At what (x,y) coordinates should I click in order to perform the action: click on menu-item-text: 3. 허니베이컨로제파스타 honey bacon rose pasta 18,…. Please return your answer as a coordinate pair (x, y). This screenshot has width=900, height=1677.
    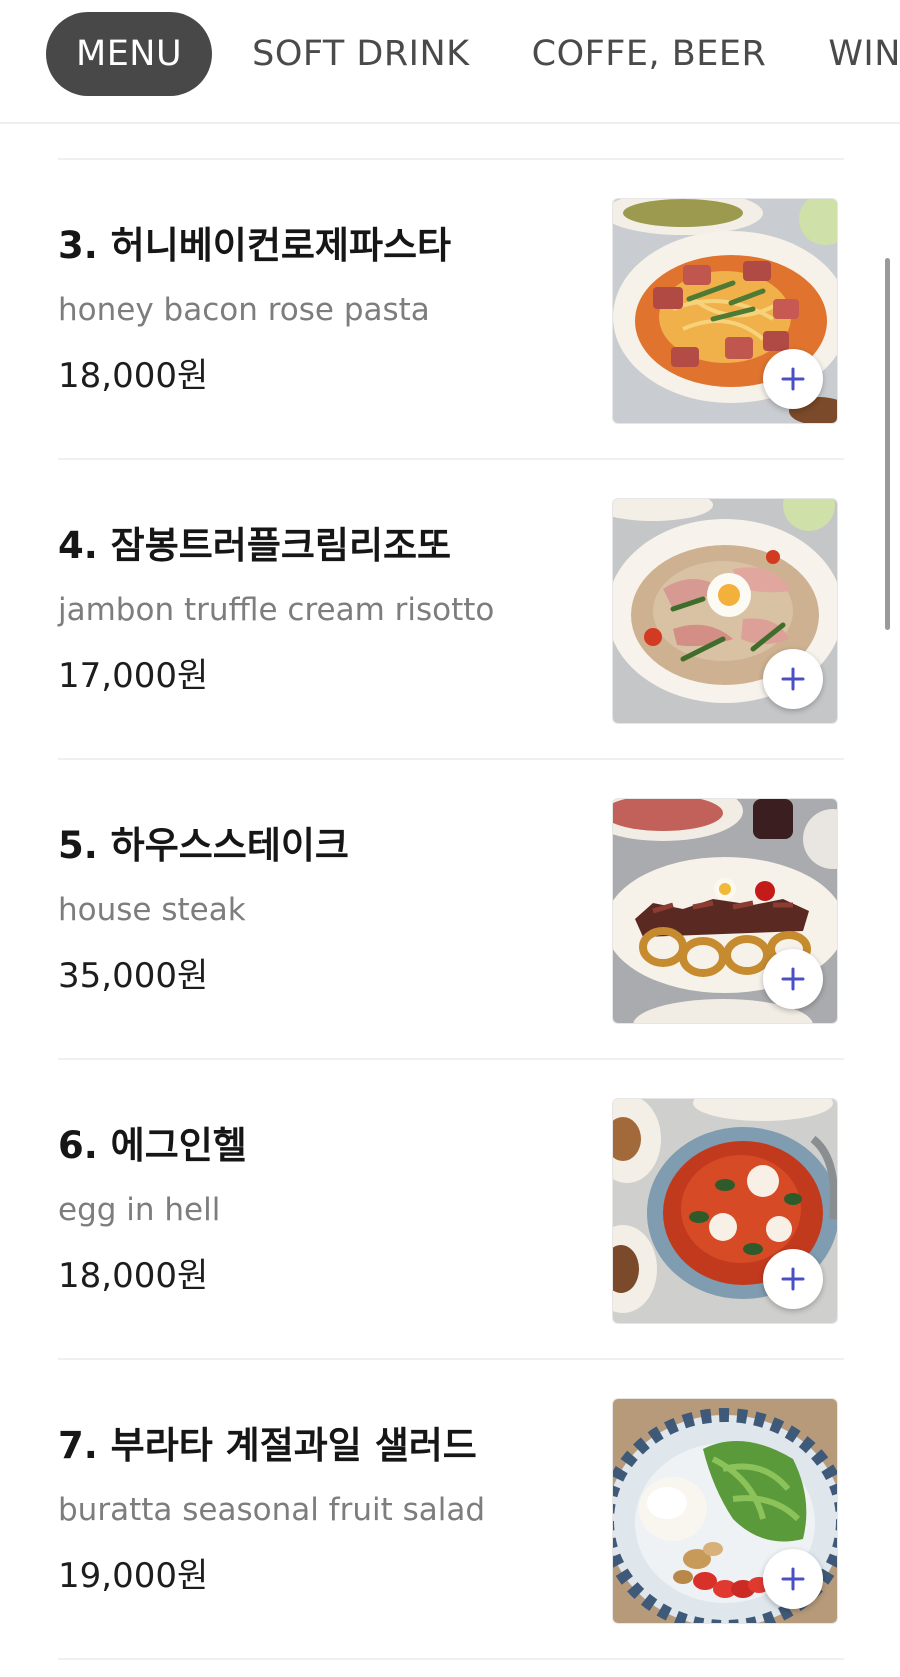
    Looking at the image, I should click on (318, 310).